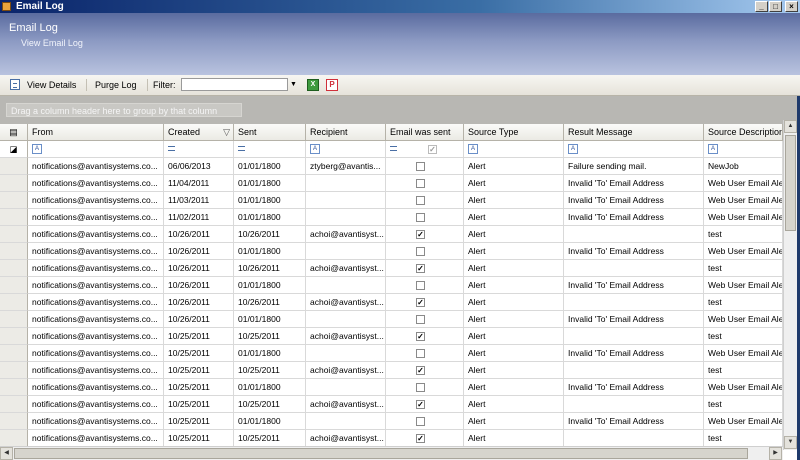 The height and width of the screenshot is (460, 800). Describe the element at coordinates (790, 183) in the screenshot. I see `vertical-scroll-thumb` at that location.